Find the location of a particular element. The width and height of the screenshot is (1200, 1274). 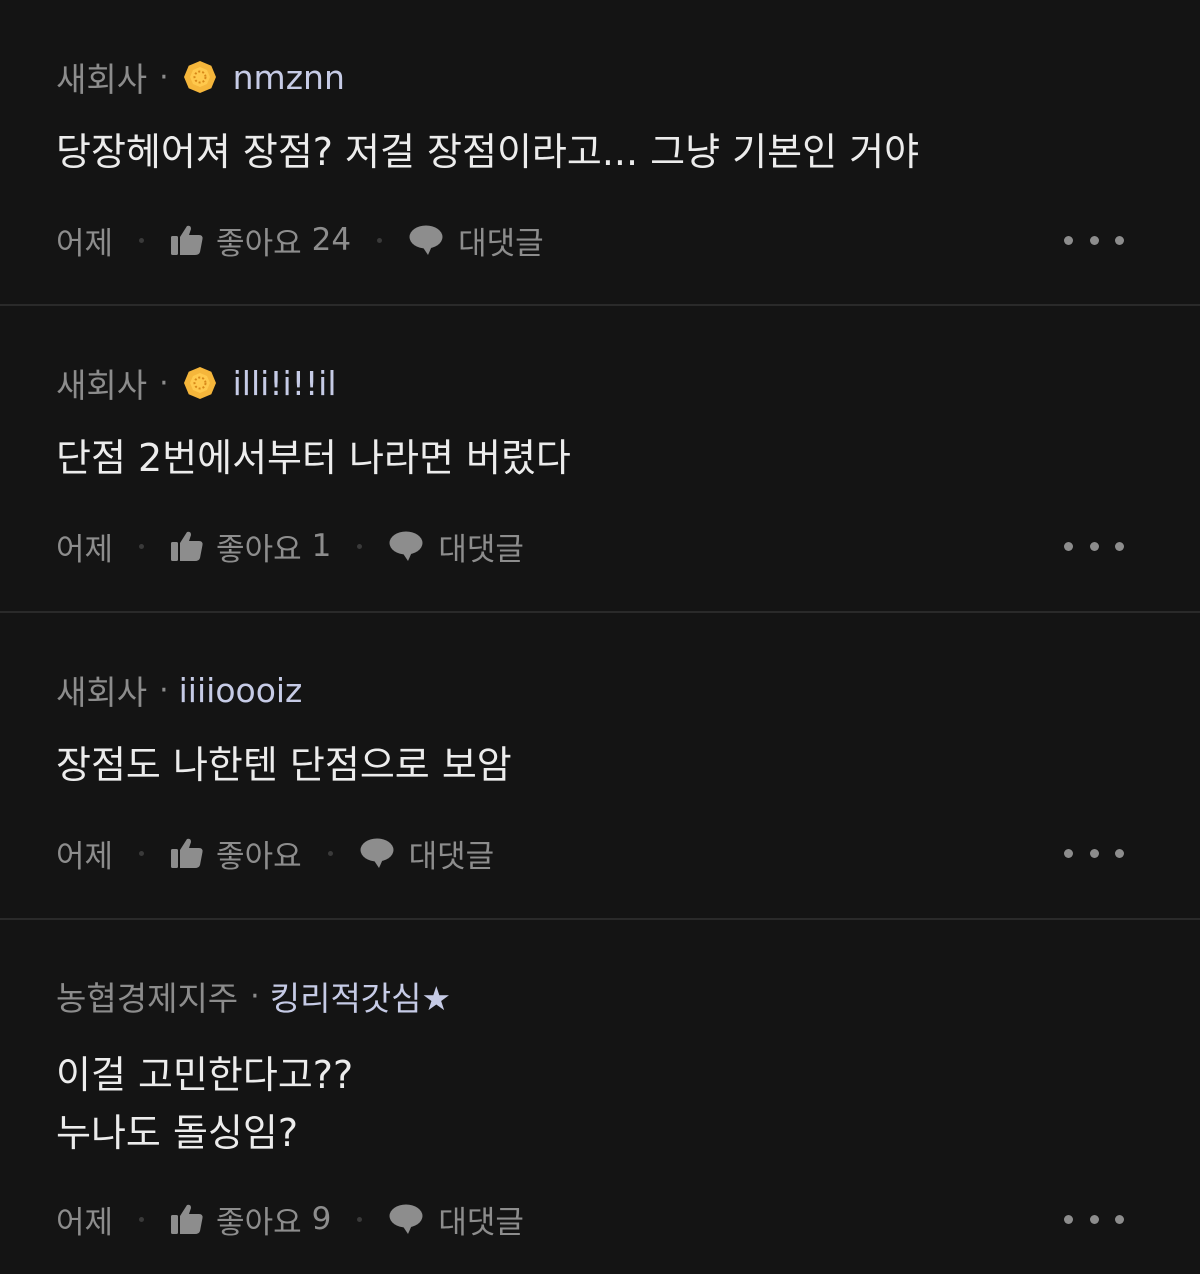

comment-body: 이걸 고민한다고?? 누나도 돌싱임? is located at coordinates (600, 1104).